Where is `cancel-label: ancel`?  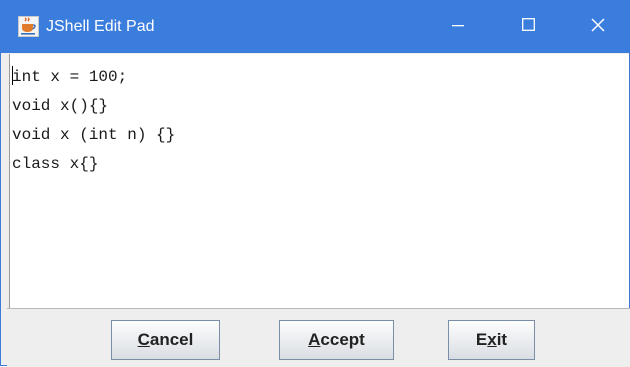 cancel-label: ancel is located at coordinates (171, 339).